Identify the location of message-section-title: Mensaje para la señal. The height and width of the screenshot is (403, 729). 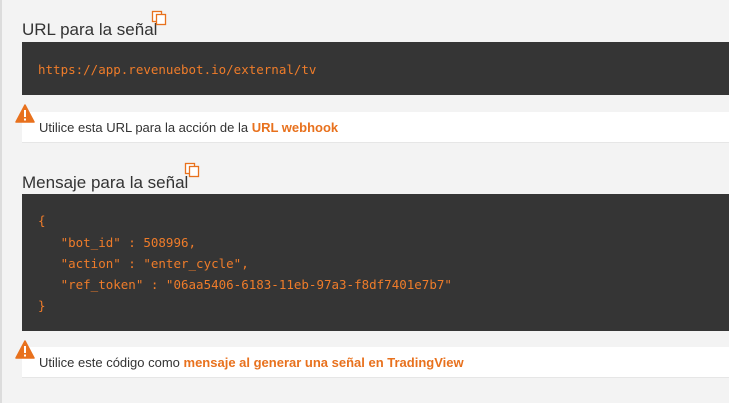
(105, 182).